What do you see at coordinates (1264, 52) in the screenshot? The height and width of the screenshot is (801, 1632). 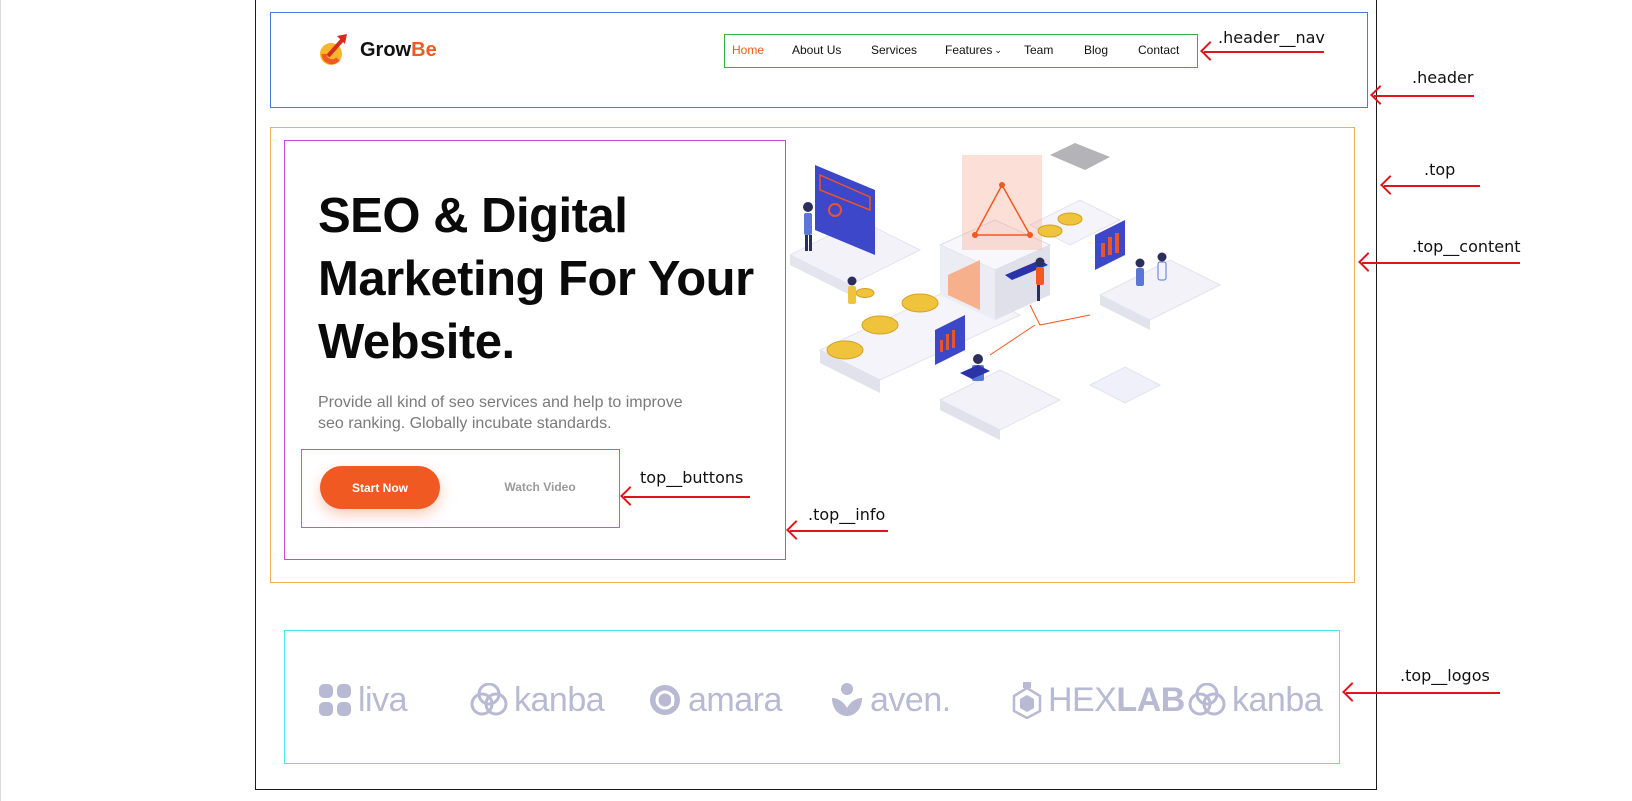 I see `annotation-arrow-header-nav` at bounding box center [1264, 52].